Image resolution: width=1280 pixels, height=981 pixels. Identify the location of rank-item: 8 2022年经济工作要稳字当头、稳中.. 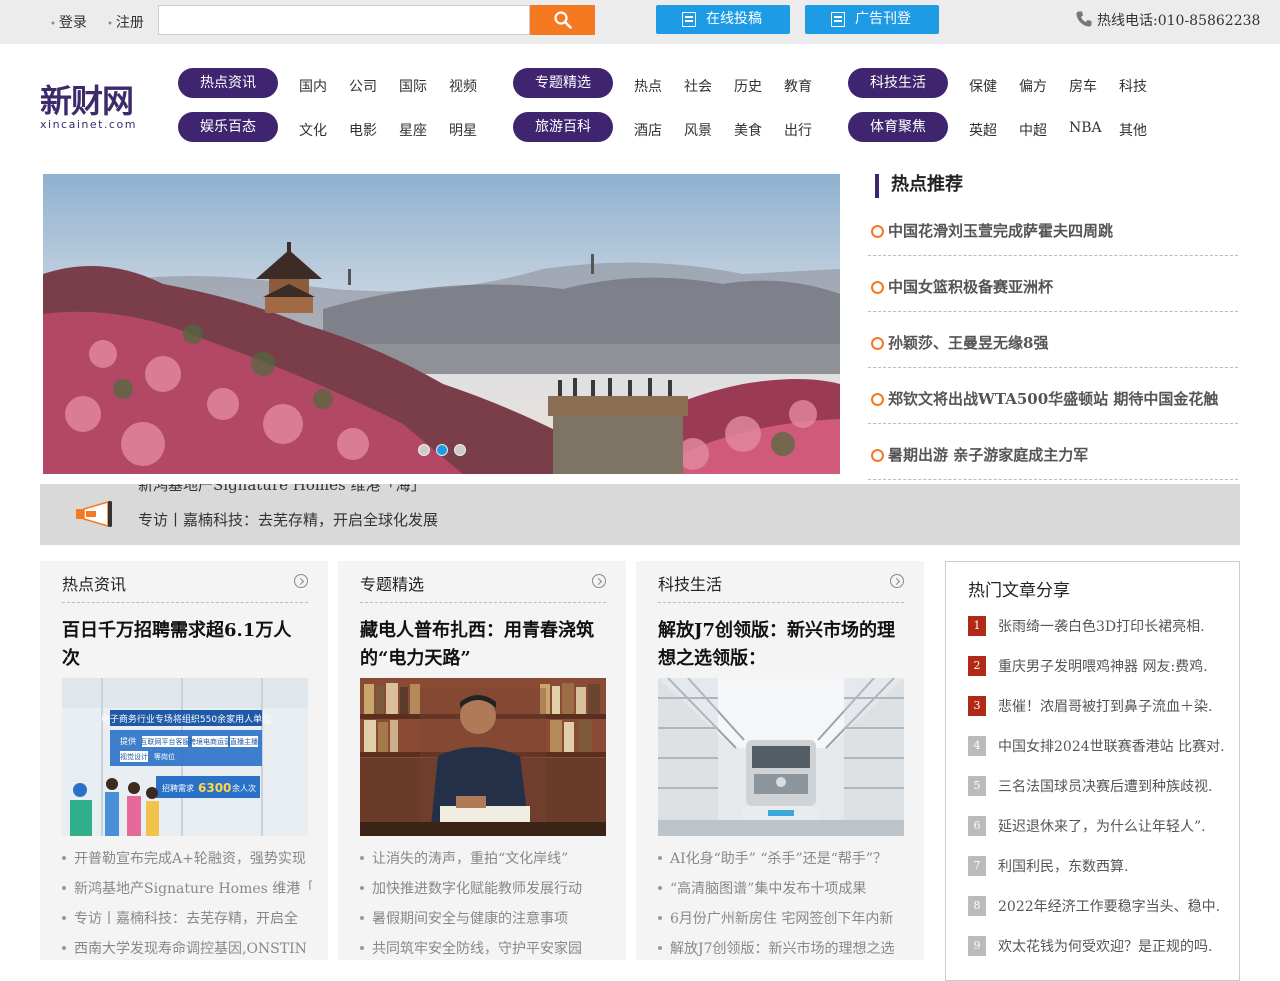
(1100, 906).